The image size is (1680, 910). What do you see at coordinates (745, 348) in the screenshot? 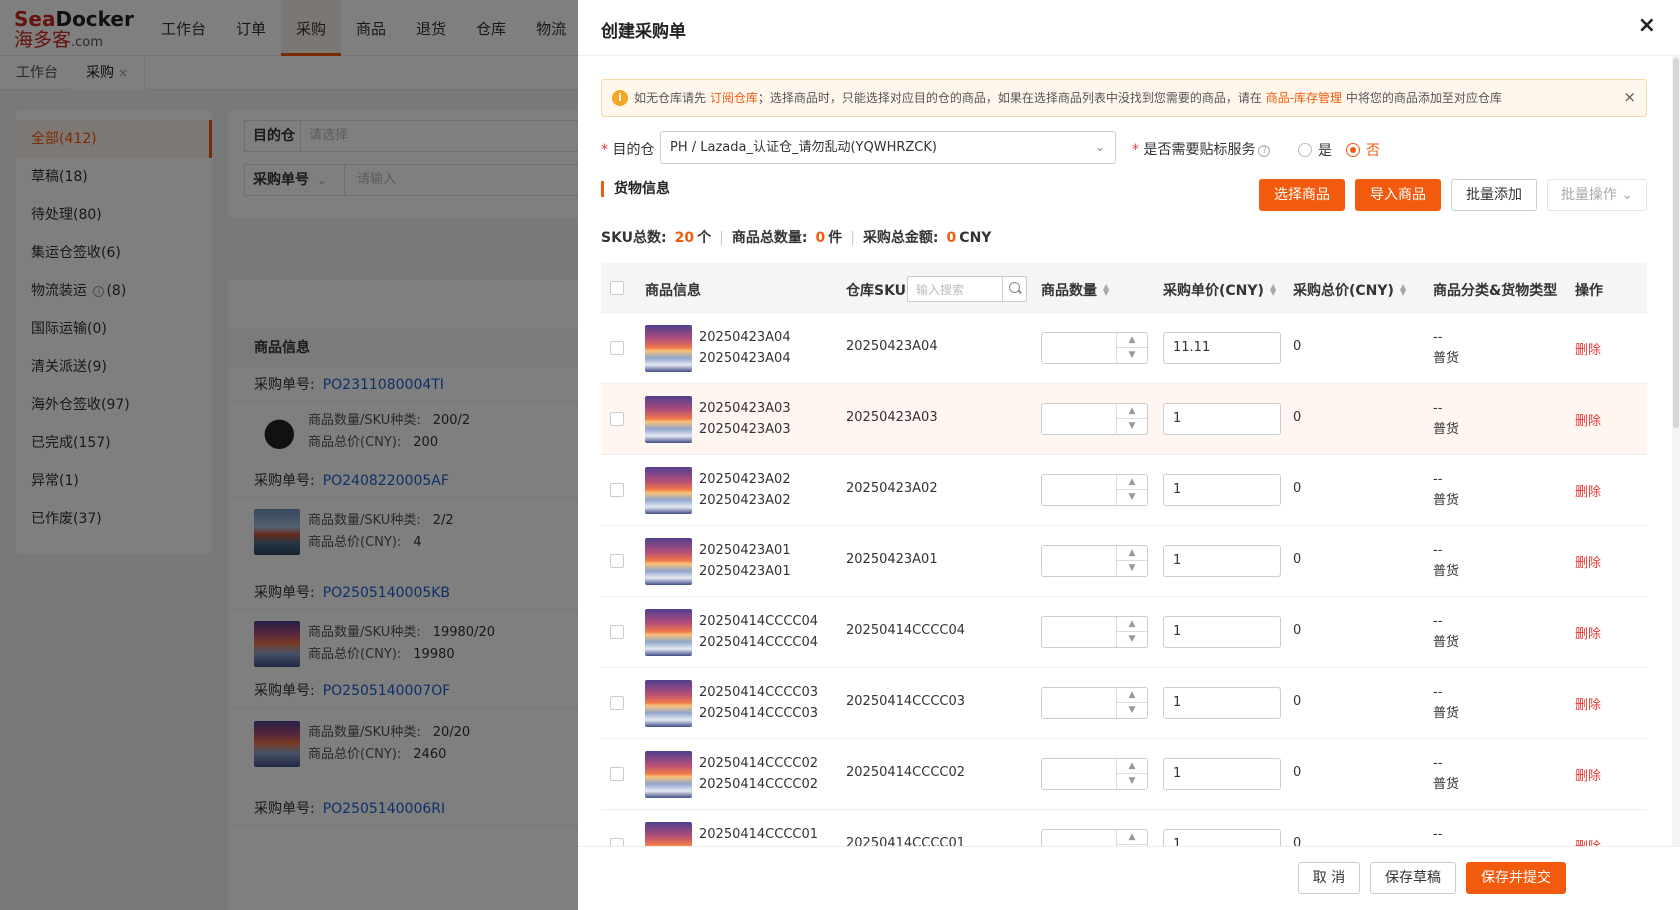
I see `product-info: 20250423A04 20250423A04` at bounding box center [745, 348].